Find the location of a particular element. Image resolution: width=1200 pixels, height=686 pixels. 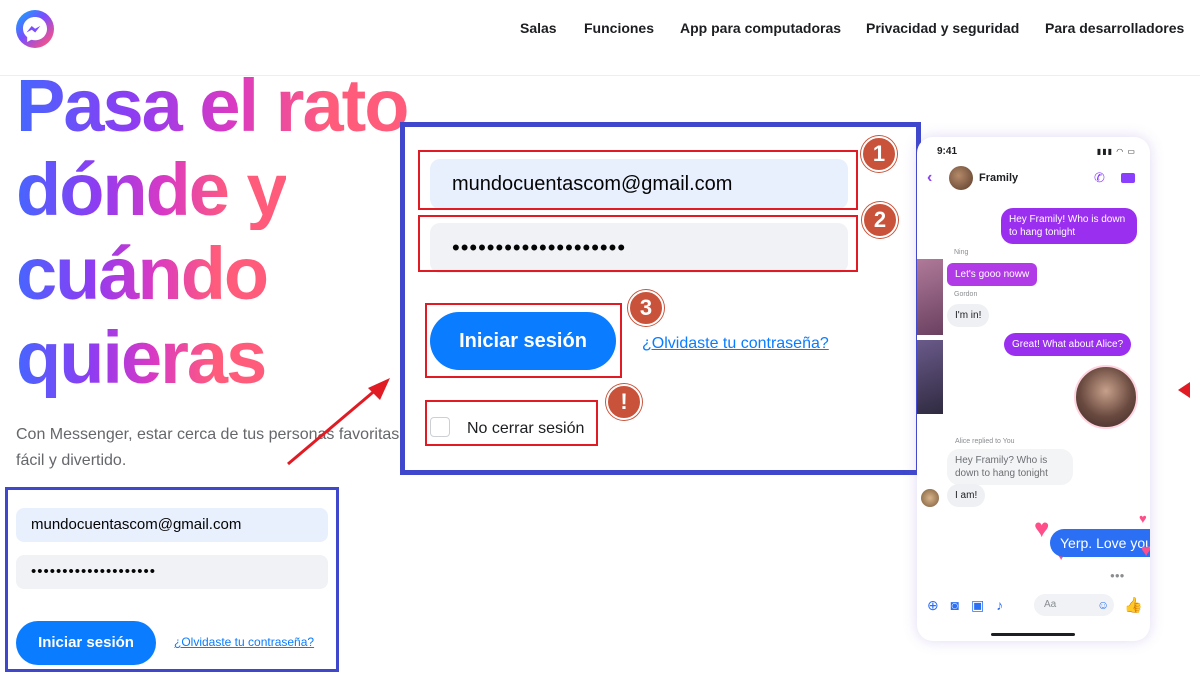

password-field: •••••••••••••••••••• is located at coordinates (172, 572).